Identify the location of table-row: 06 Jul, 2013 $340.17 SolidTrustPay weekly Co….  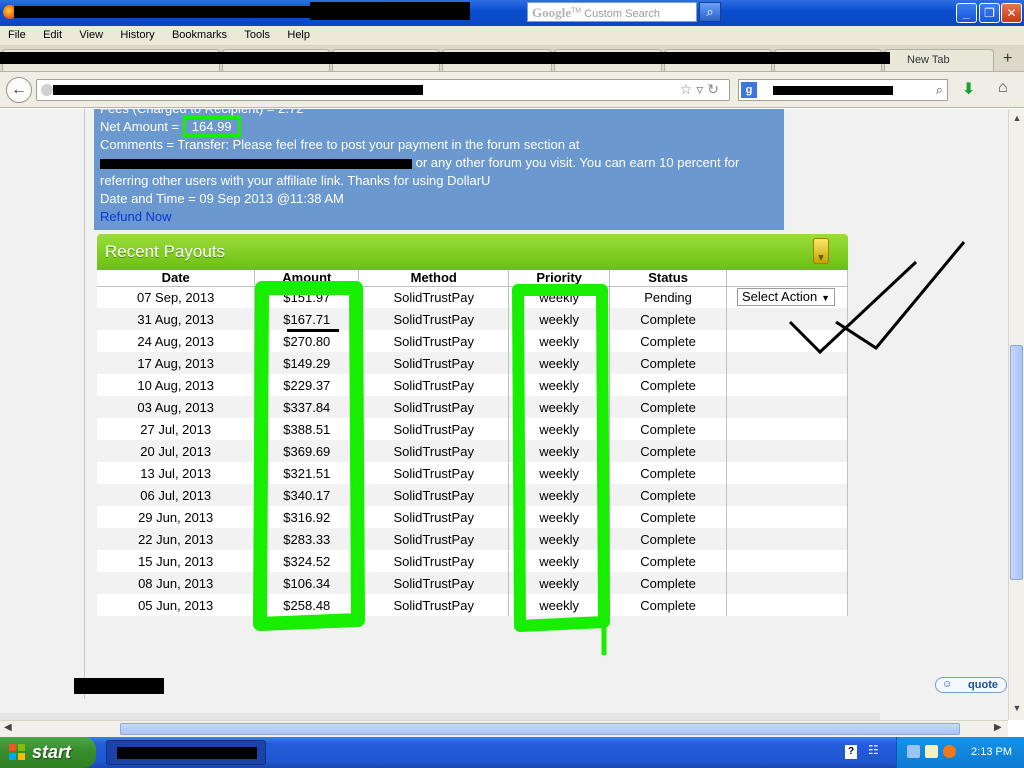
(472, 495).